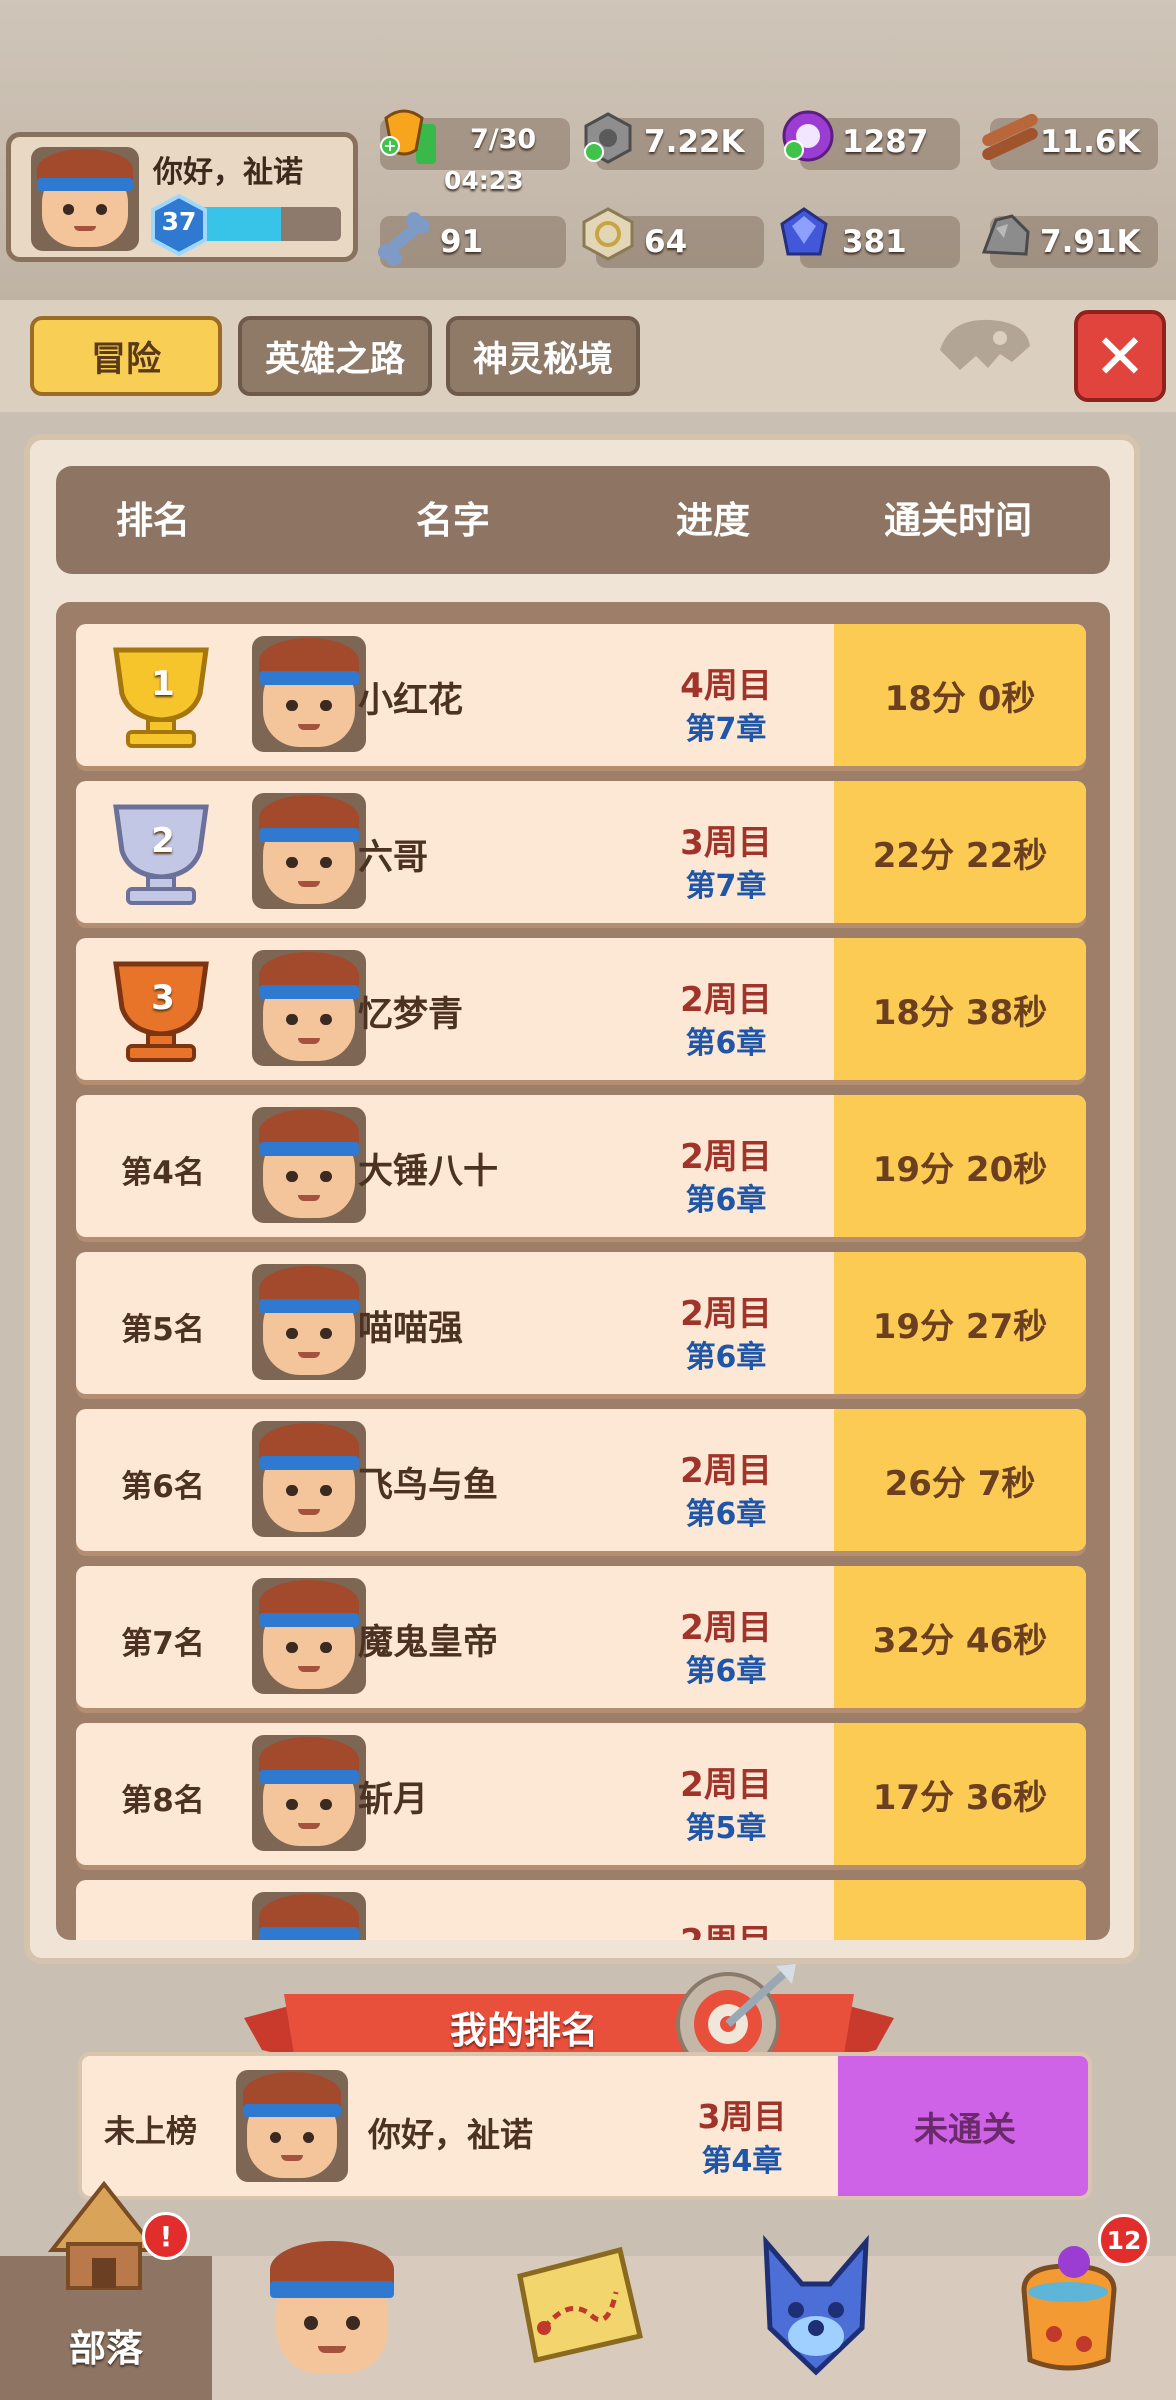  What do you see at coordinates (404, 238) in the screenshot?
I see `bone-icon` at bounding box center [404, 238].